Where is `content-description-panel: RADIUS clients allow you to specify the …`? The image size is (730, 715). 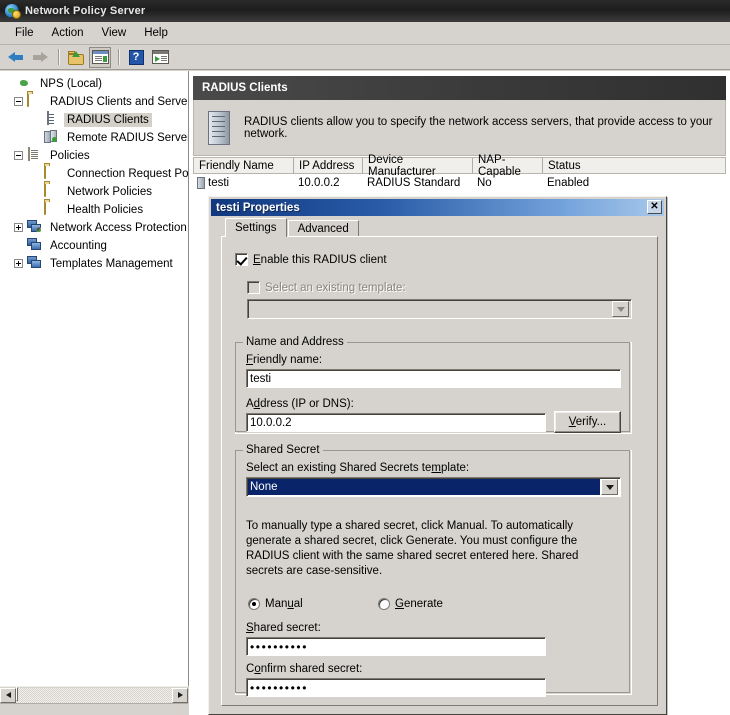 content-description-panel: RADIUS clients allow you to specify the … is located at coordinates (459, 128).